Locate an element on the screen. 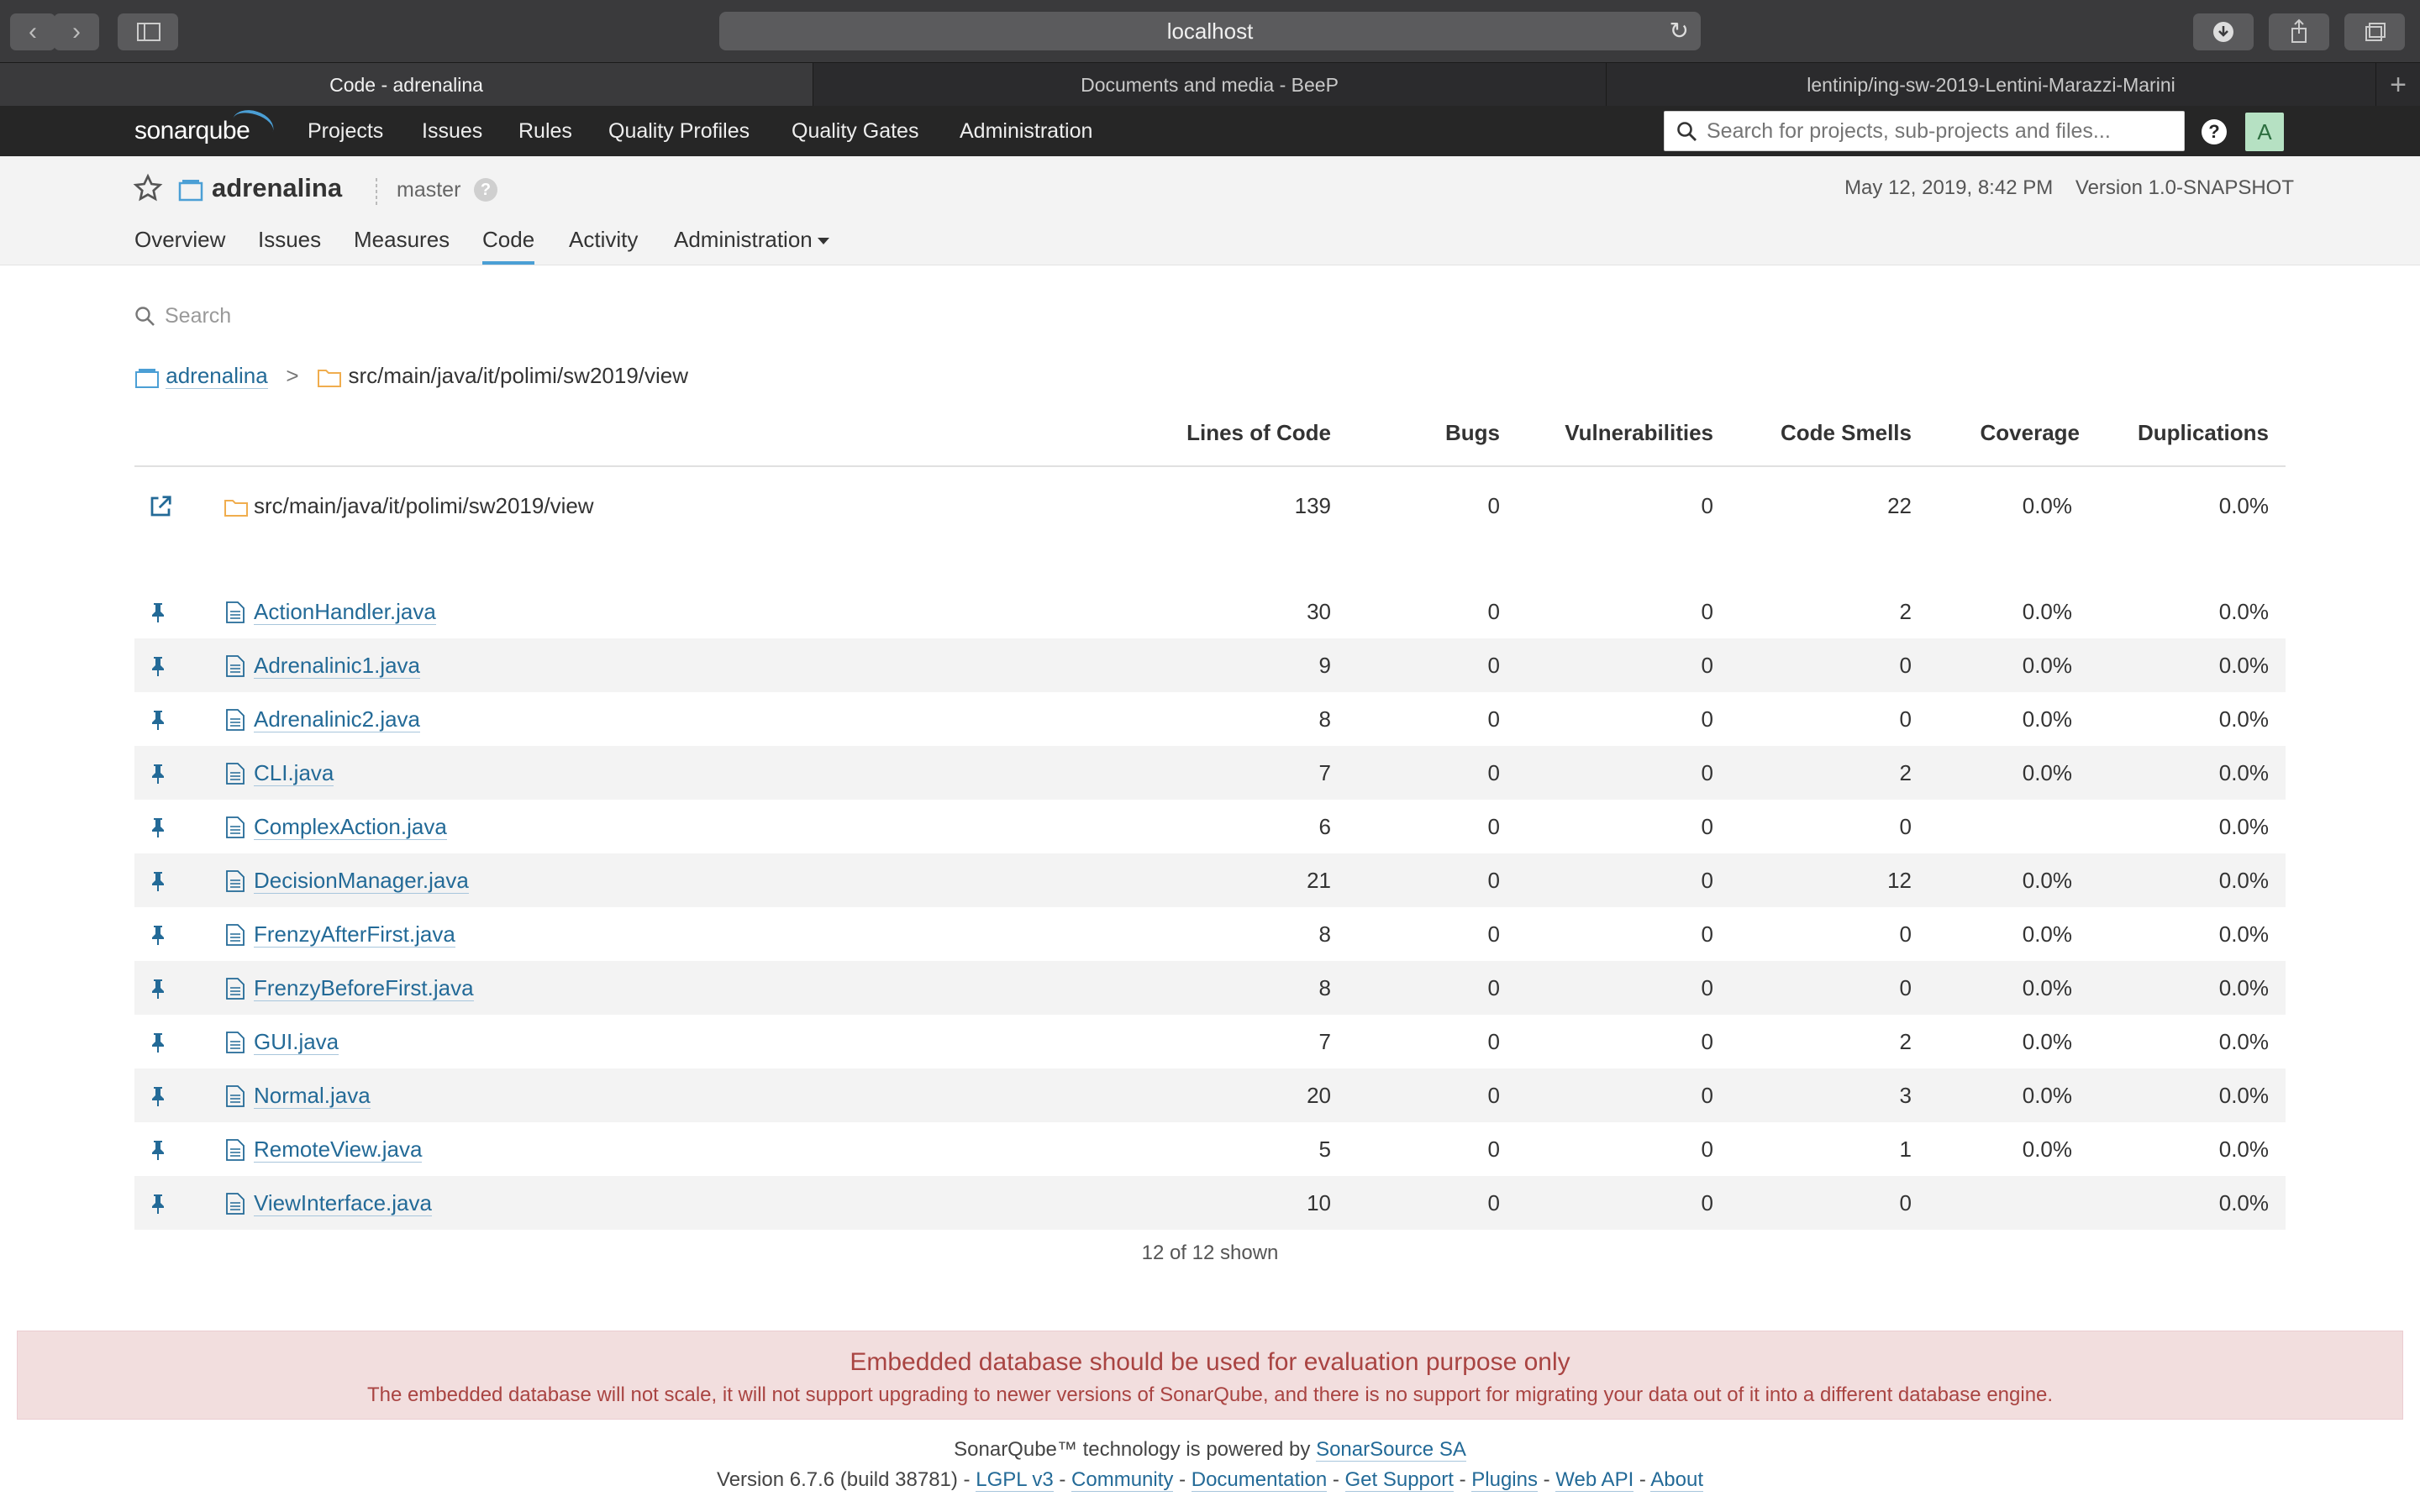 This screenshot has width=2420, height=1512. global-search-input is located at coordinates (1942, 131).